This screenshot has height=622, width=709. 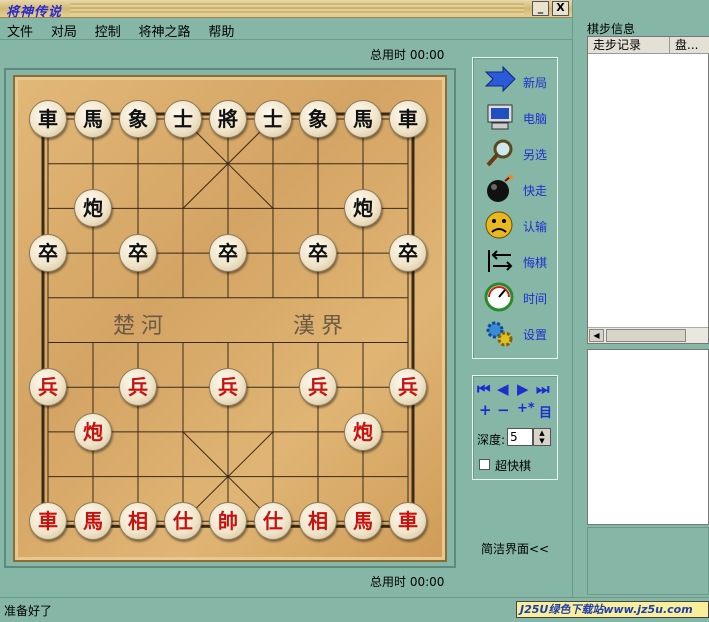 I want to click on depth-field: 5, so click(x=520, y=437).